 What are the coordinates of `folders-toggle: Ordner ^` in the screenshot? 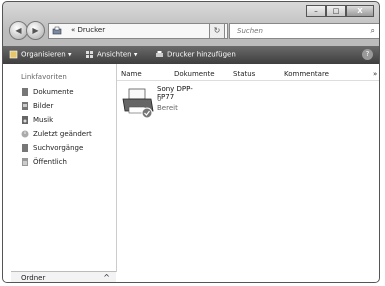 It's located at (63, 276).